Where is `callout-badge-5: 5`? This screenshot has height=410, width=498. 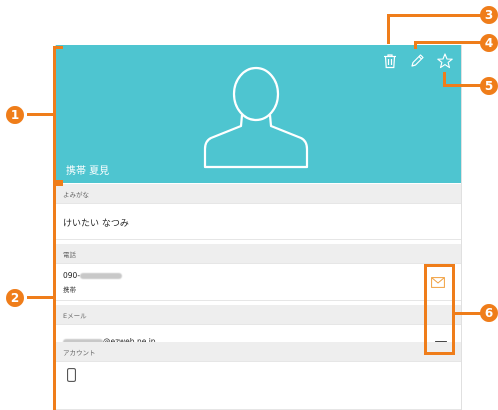 callout-badge-5: 5 is located at coordinates (489, 86).